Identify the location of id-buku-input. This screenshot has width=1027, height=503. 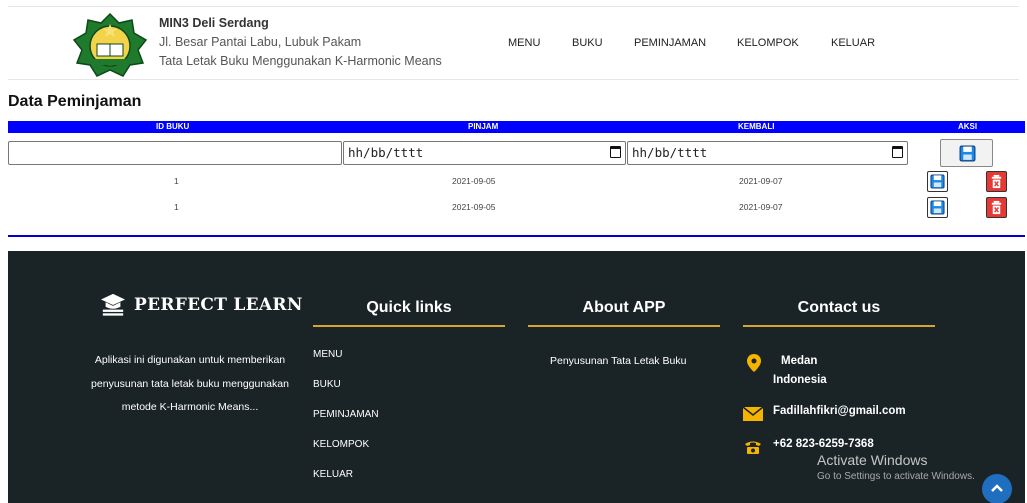
(175, 153).